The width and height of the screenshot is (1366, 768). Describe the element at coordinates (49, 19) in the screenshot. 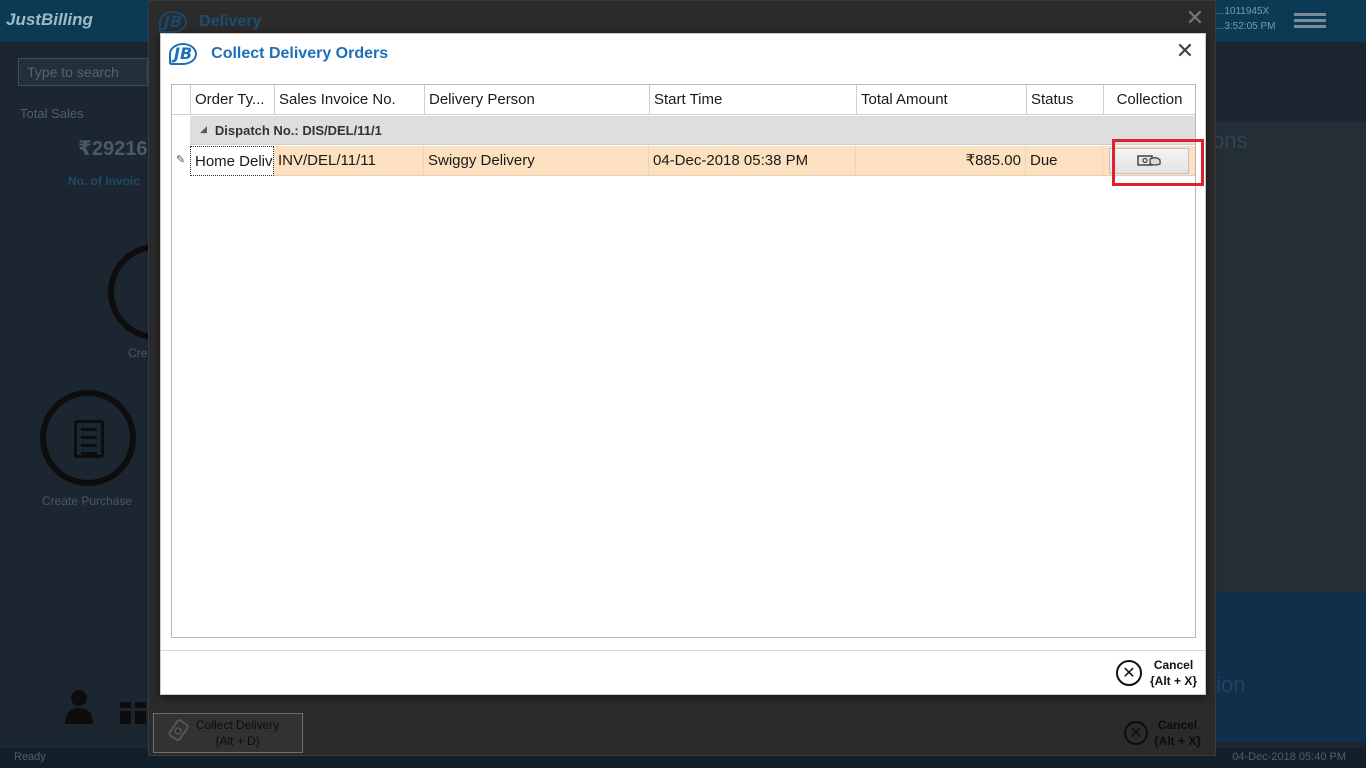

I see `app-logo: JustBilling` at that location.